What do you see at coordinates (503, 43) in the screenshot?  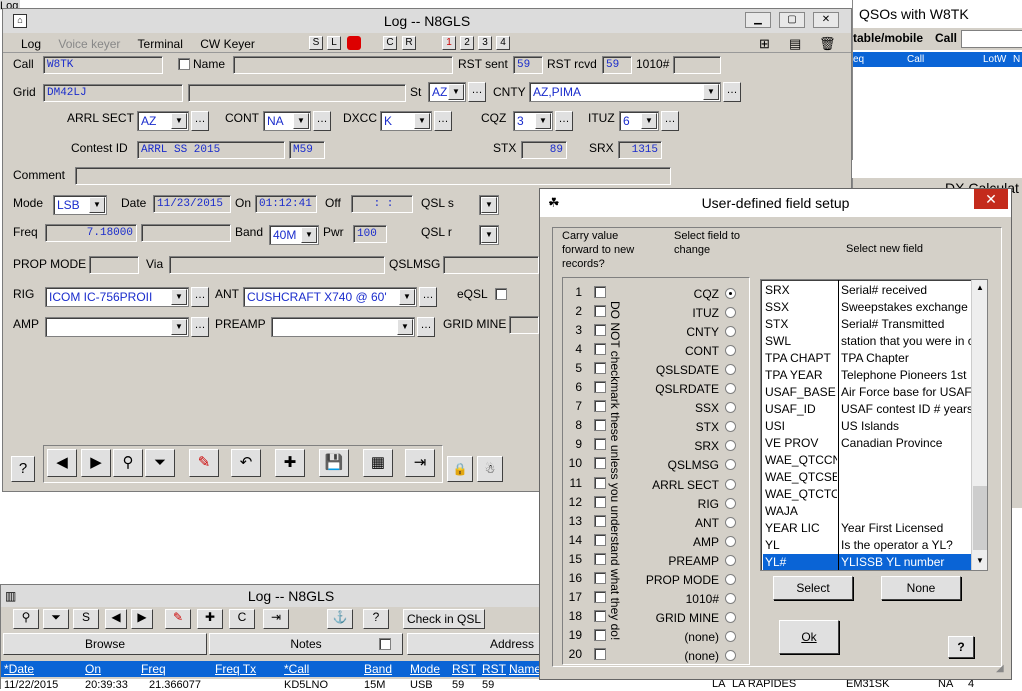 I see `hot-4: 4` at bounding box center [503, 43].